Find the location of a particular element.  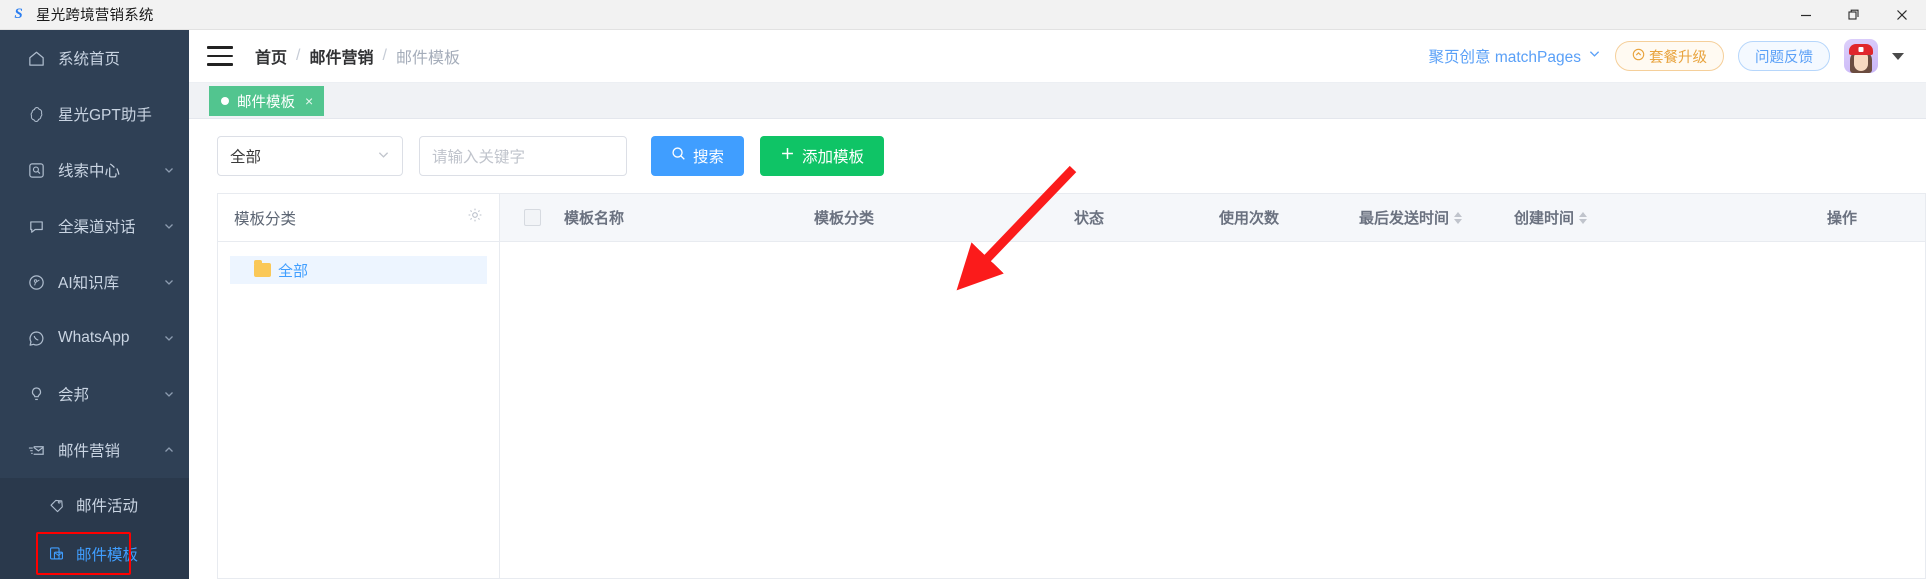

window-titlebar: S 星光跨境营销系统 is located at coordinates (963, 15).